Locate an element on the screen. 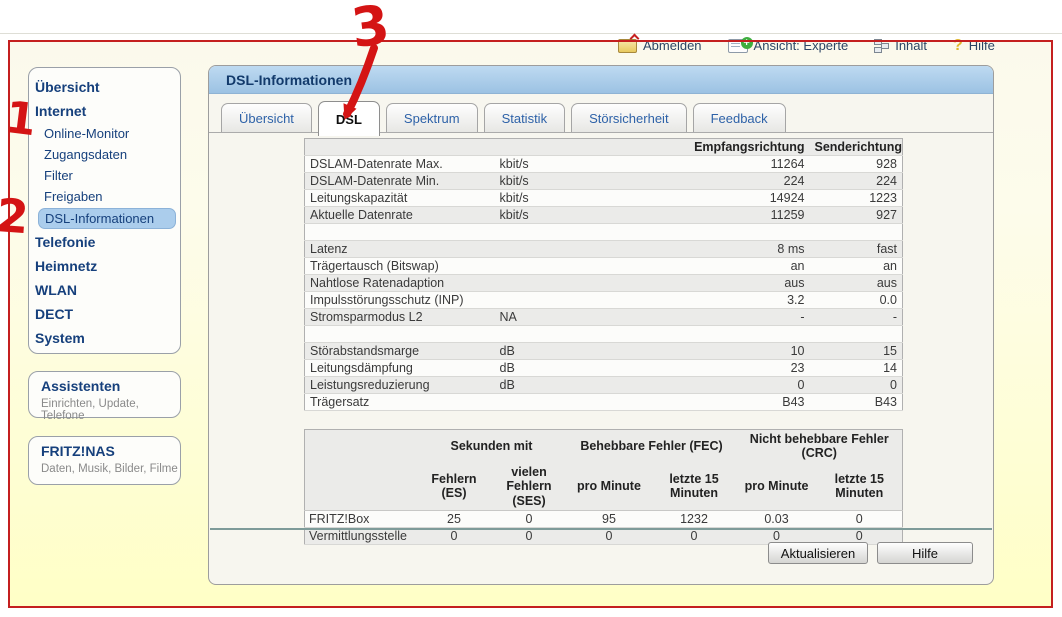  table-row: Impulsstörungsschutz (INP) 3.2 0.0 is located at coordinates (603, 300).